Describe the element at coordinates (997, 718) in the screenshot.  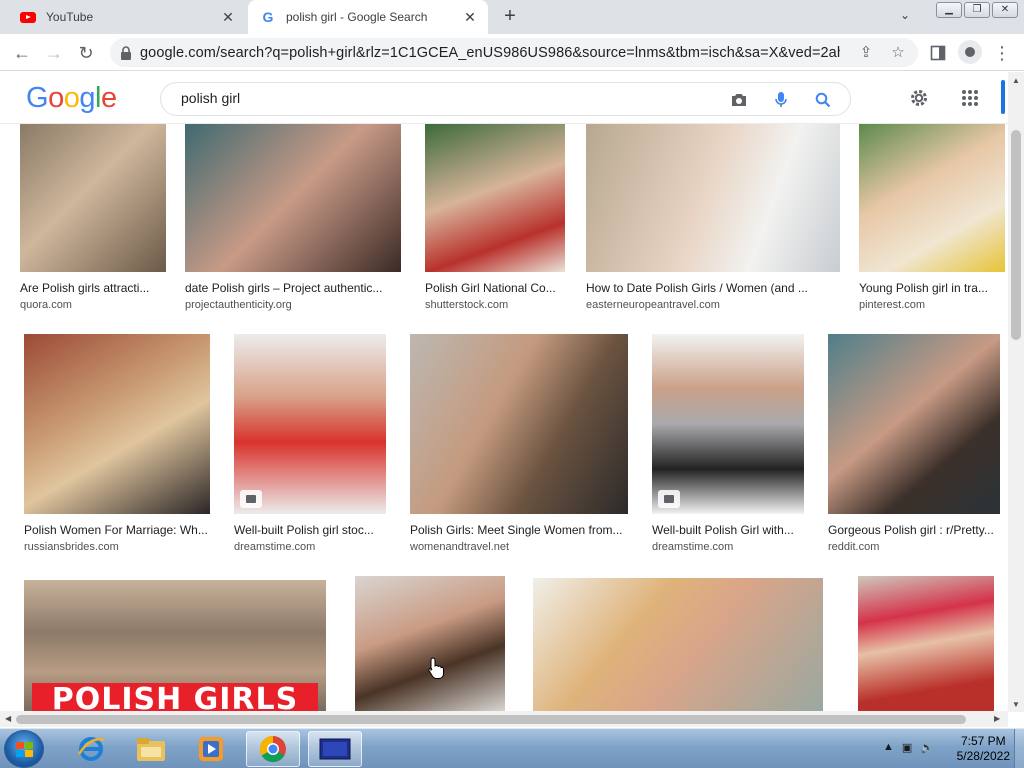
I see `scroll-right-arrow-icon: ▶` at that location.